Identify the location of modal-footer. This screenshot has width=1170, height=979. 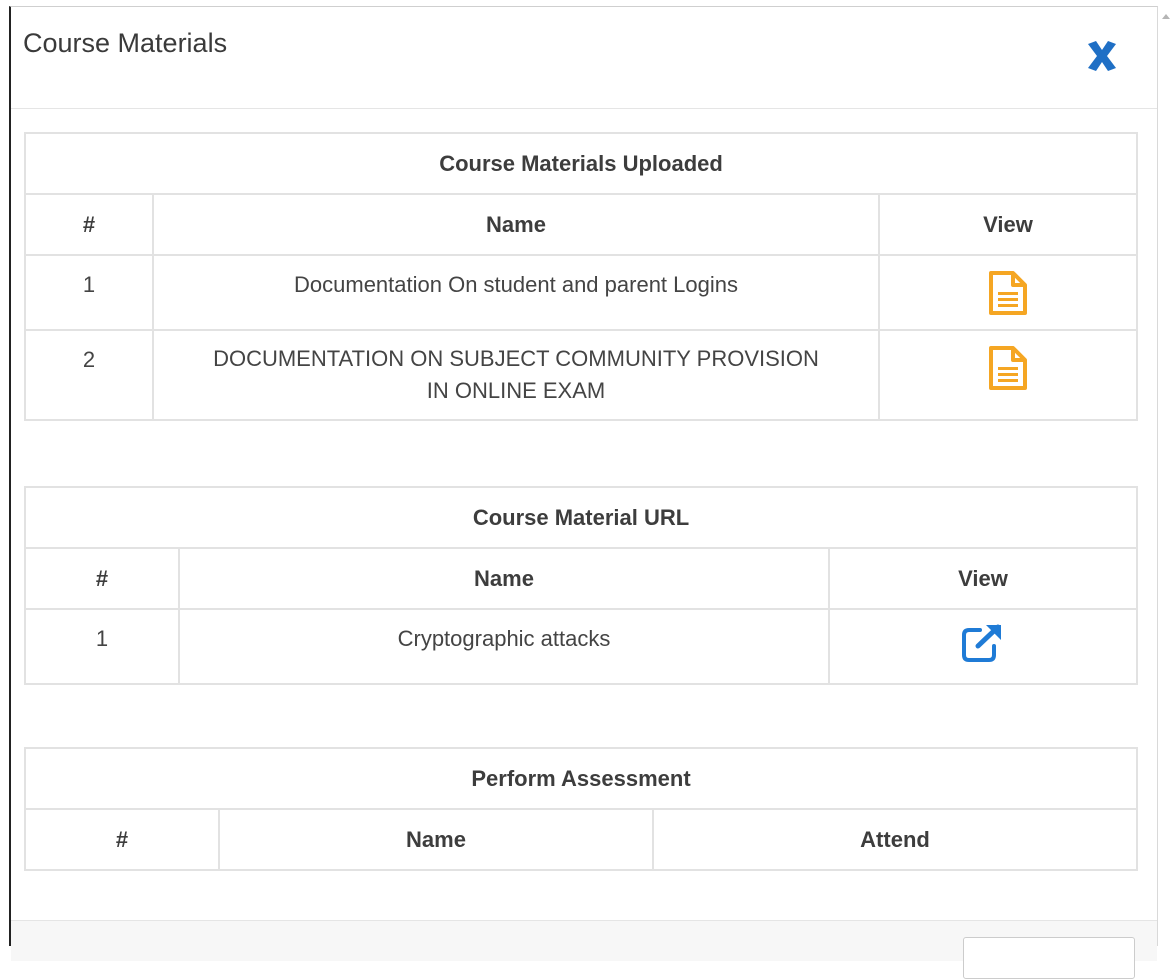
(584, 949).